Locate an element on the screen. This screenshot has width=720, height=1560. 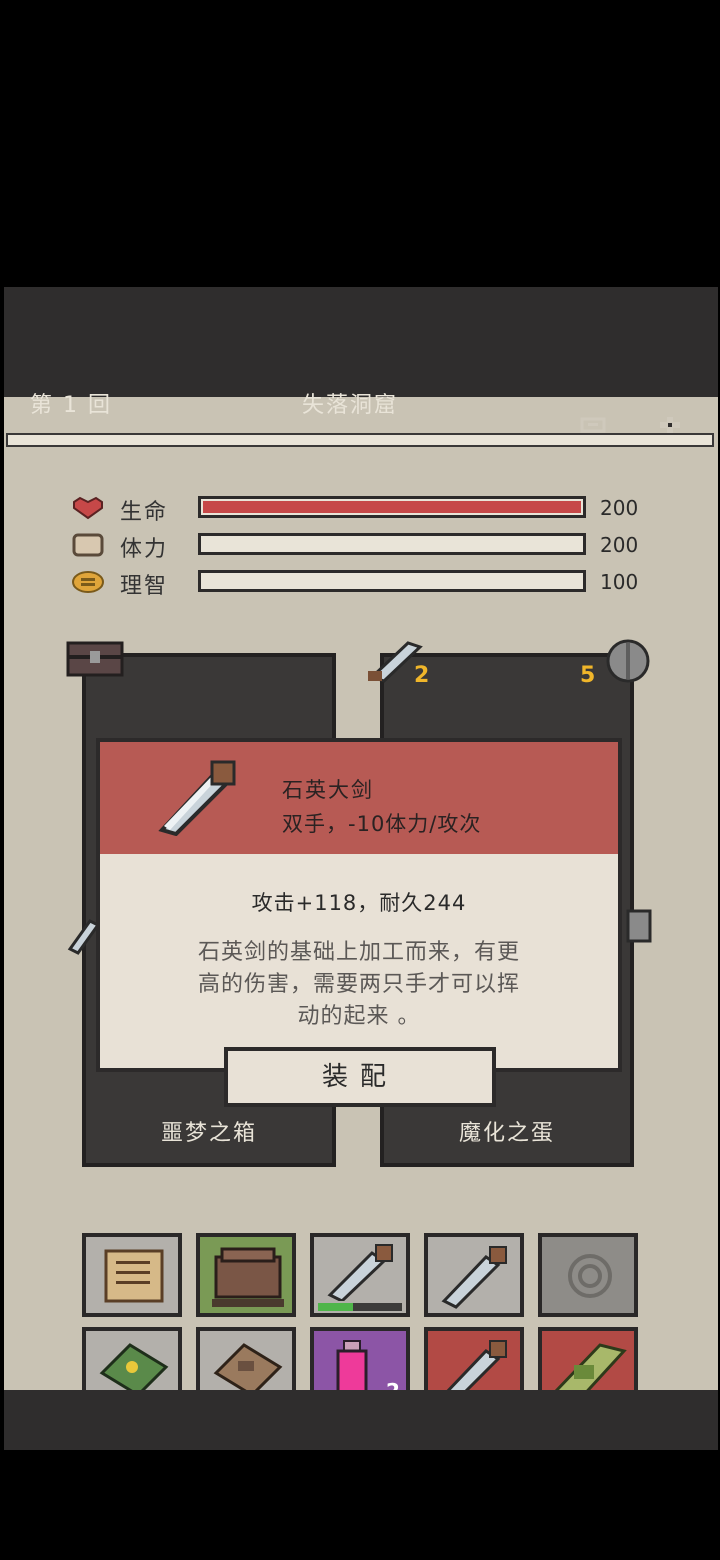
sanity-bar is located at coordinates (392, 581).